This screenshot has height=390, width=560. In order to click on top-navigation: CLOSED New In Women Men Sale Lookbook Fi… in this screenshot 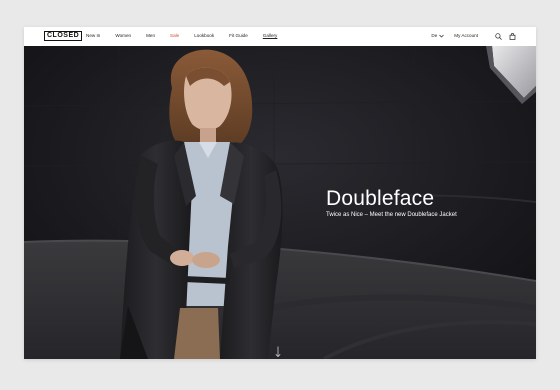, I will do `click(280, 36)`.